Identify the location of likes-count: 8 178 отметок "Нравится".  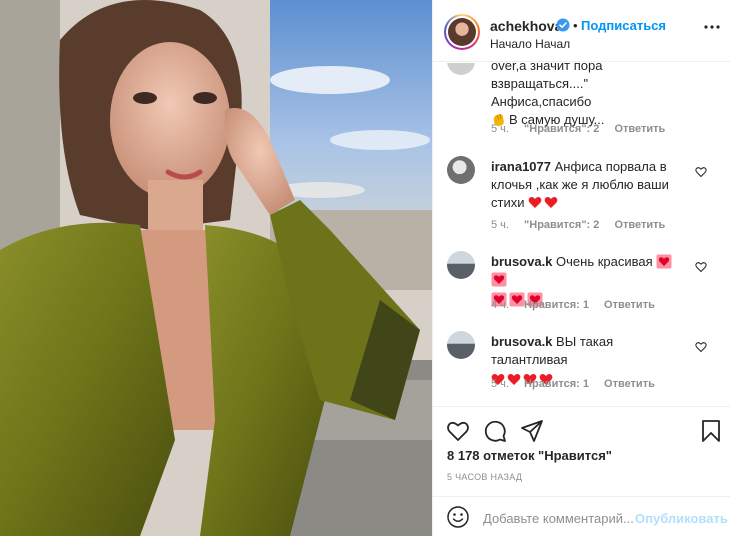
(529, 455).